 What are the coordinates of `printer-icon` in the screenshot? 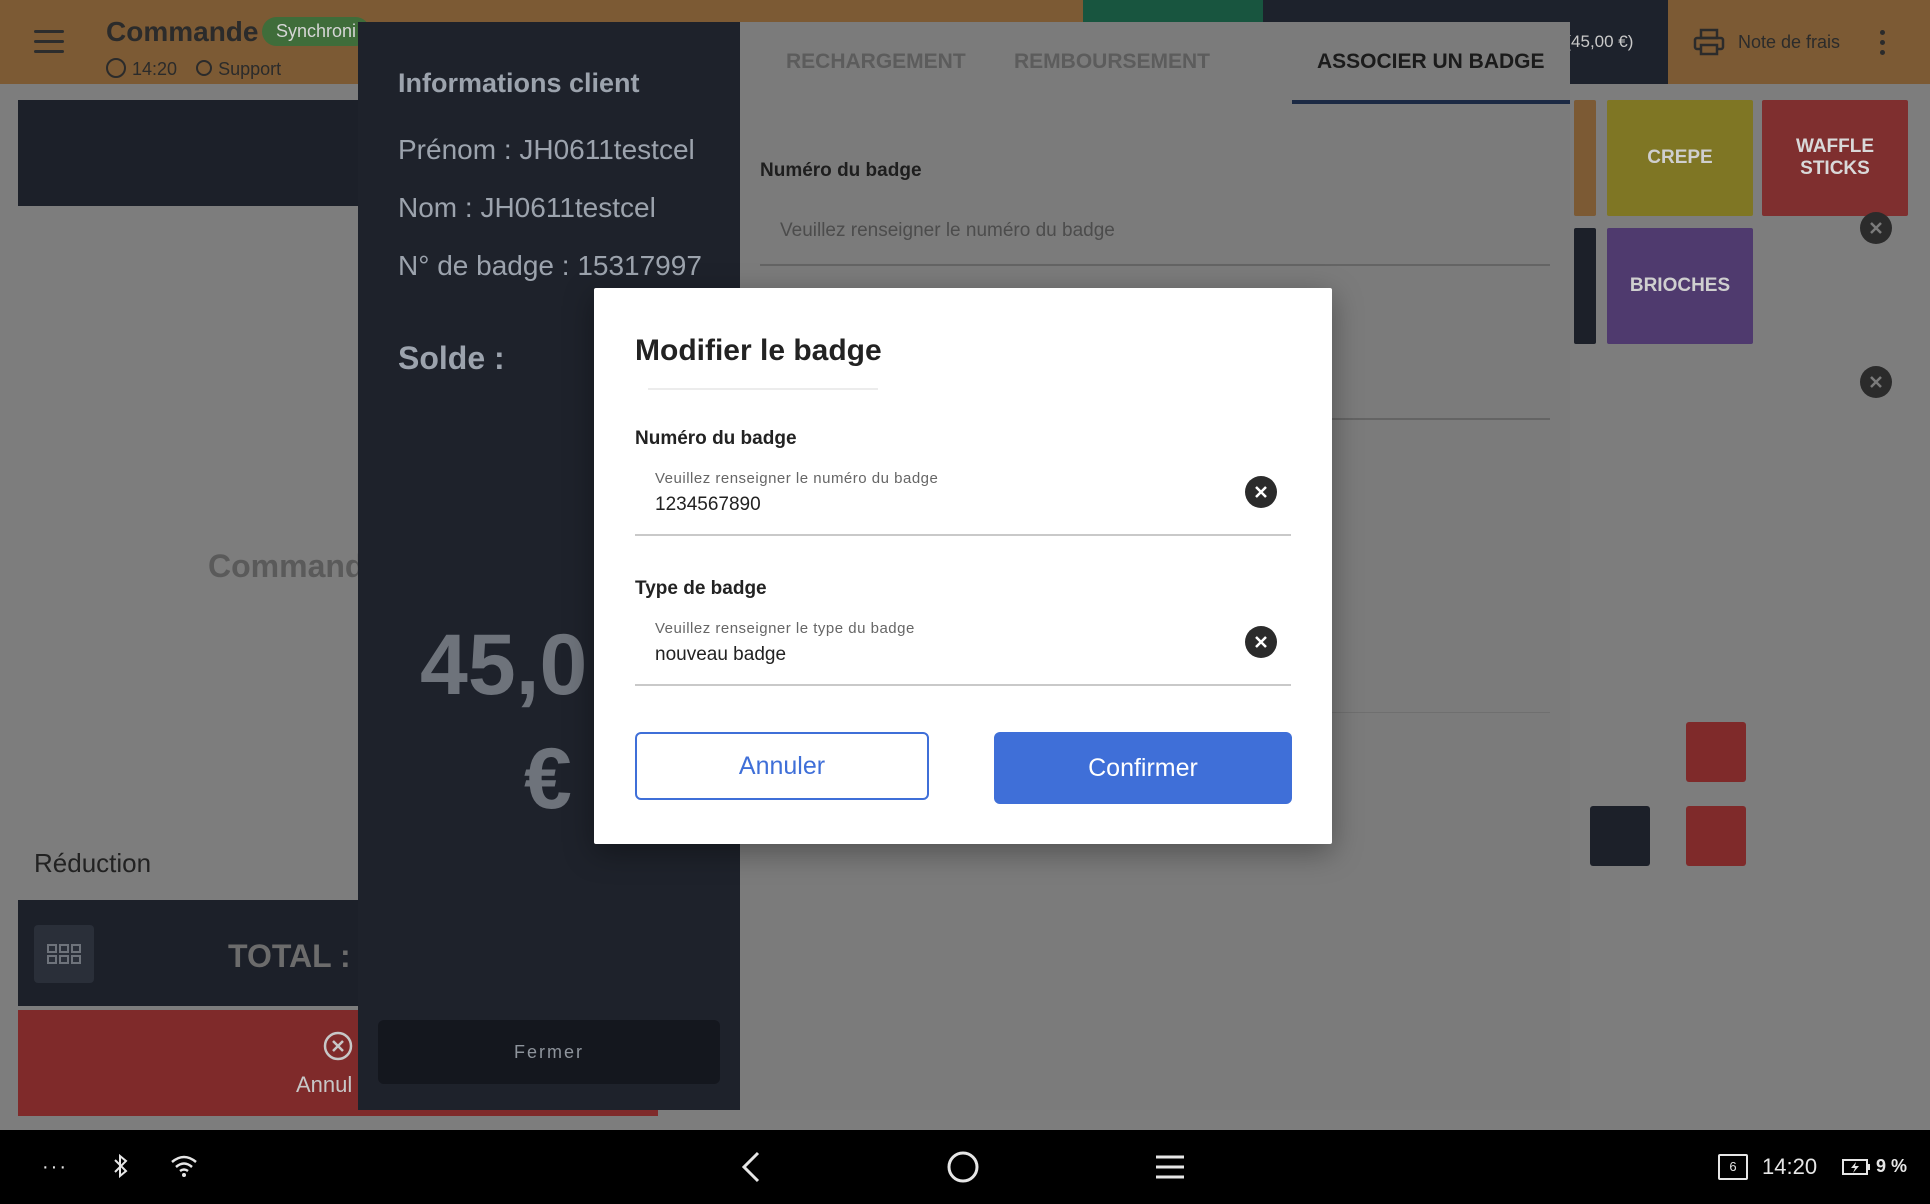 It's located at (1709, 42).